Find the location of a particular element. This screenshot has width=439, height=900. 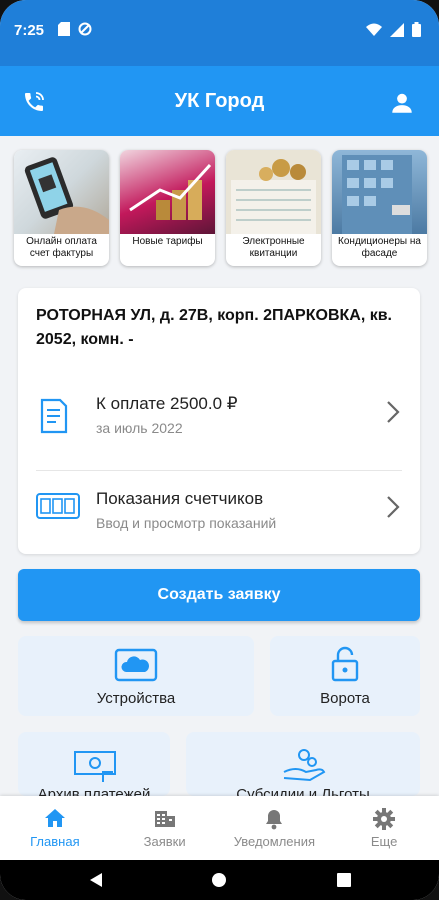

divider is located at coordinates (219, 470).